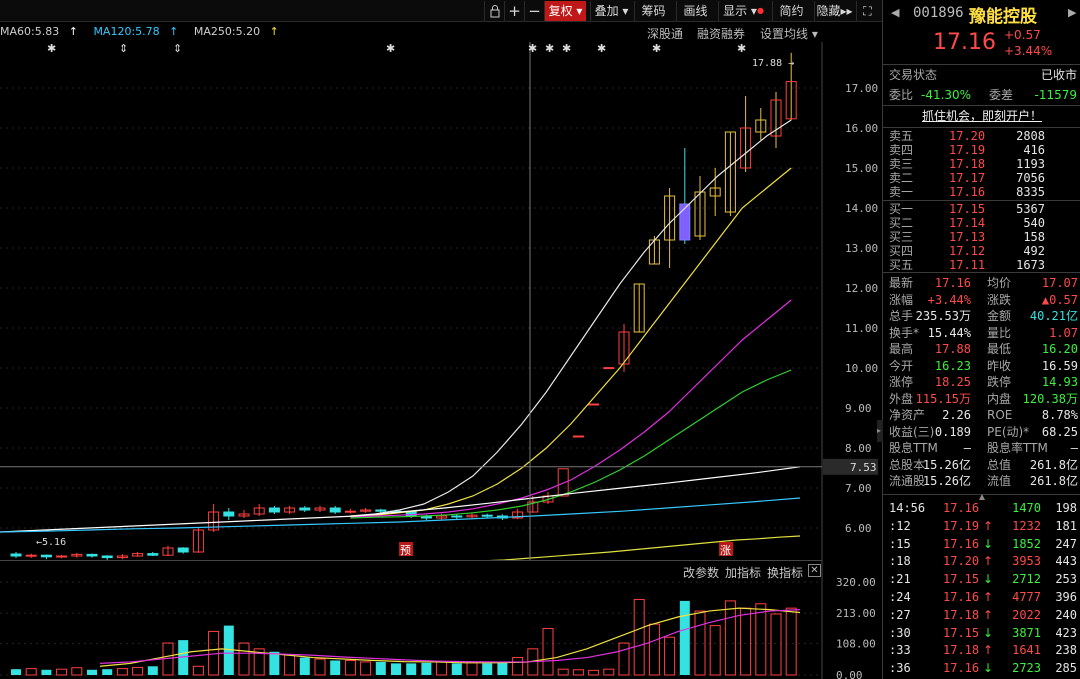  What do you see at coordinates (999, 316) in the screenshot?
I see `stat-label: 金额` at bounding box center [999, 316].